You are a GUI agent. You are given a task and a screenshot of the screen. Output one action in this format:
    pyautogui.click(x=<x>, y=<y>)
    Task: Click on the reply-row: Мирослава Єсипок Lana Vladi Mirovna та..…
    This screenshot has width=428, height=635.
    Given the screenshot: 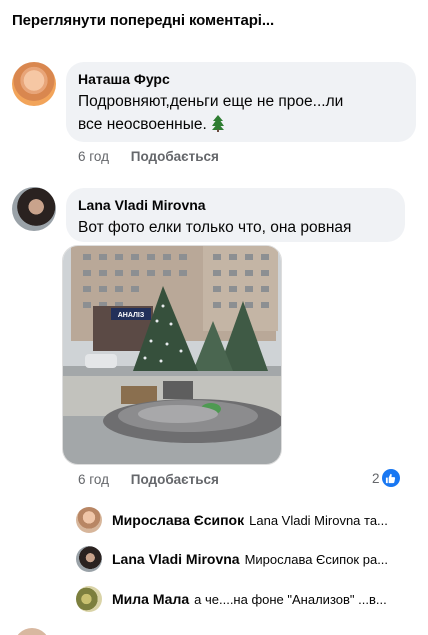 What is the action you would take?
    pyautogui.click(x=246, y=520)
    